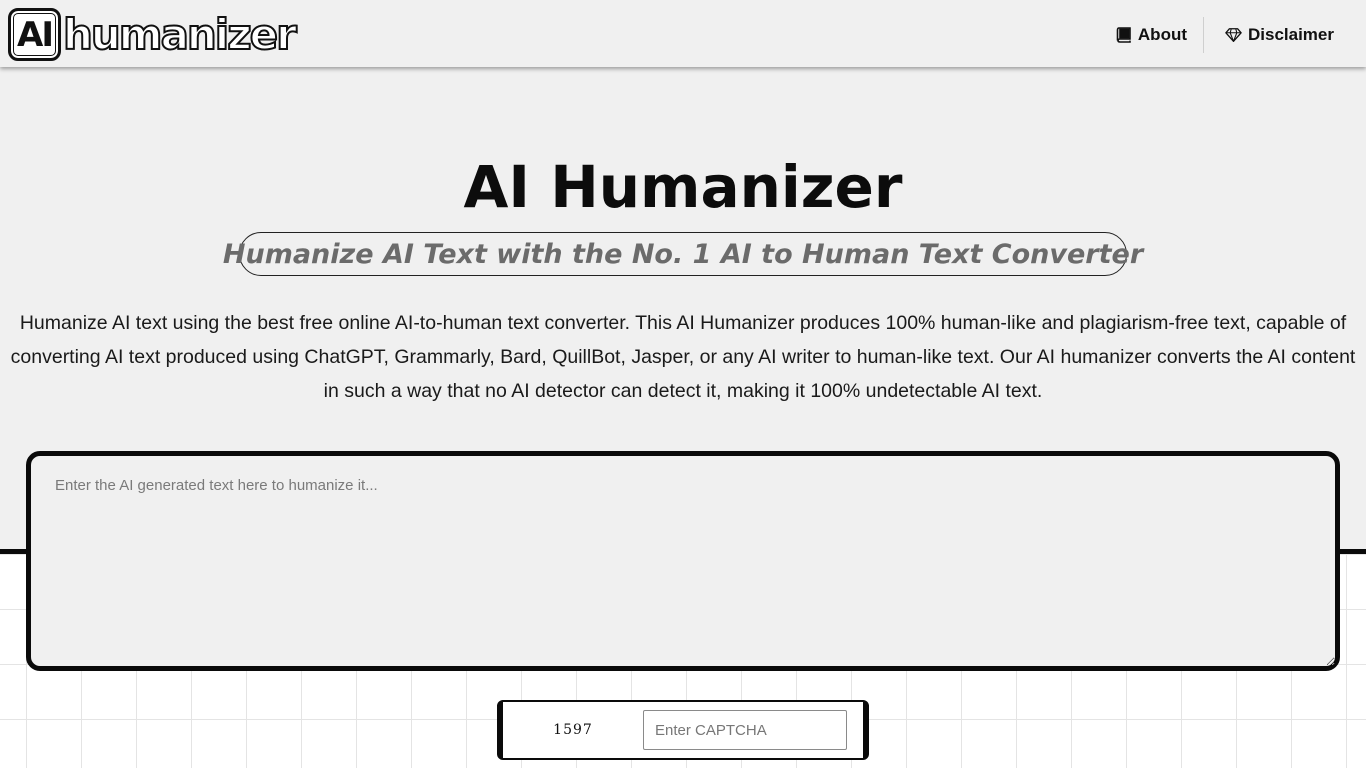 The width and height of the screenshot is (1366, 768). What do you see at coordinates (1123, 35) in the screenshot?
I see `book-icon` at bounding box center [1123, 35].